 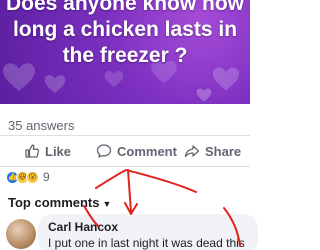 I want to click on chevron-down-icon: ▼, so click(x=107, y=204).